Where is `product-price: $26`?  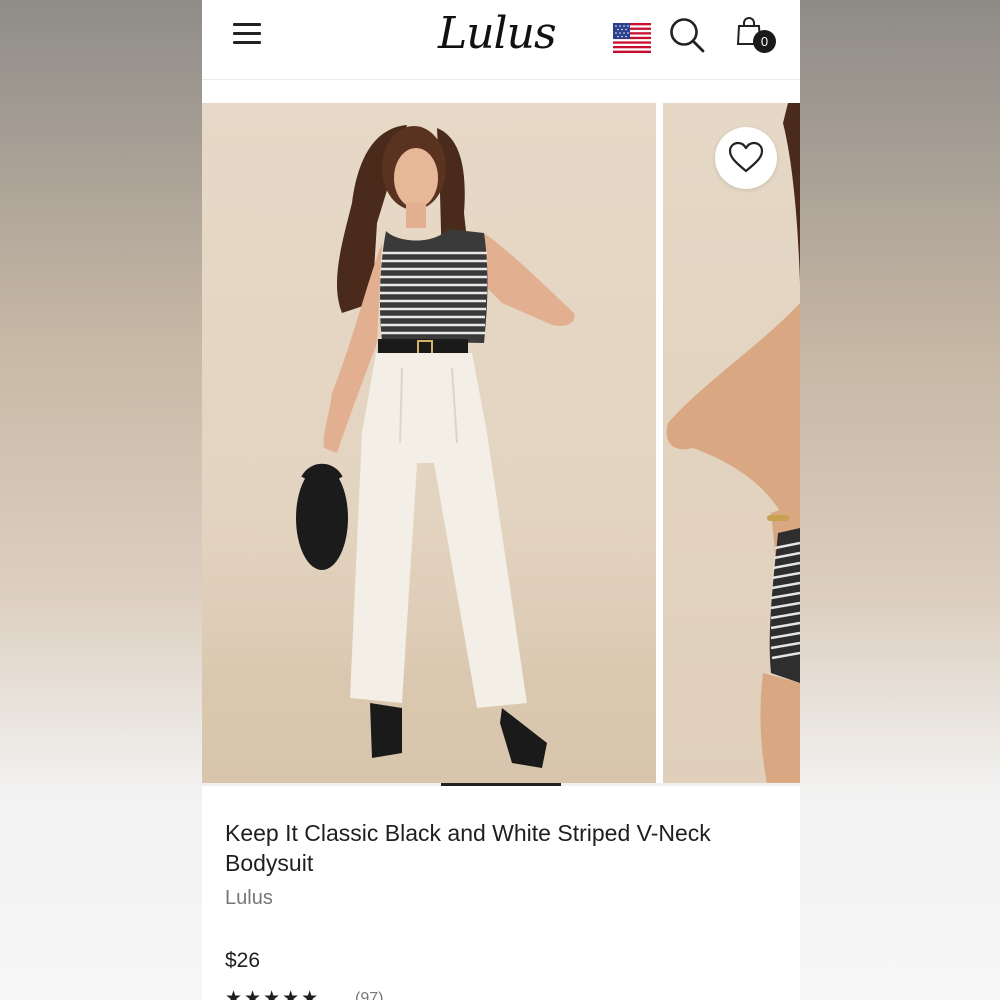
product-price: $26 is located at coordinates (243, 960).